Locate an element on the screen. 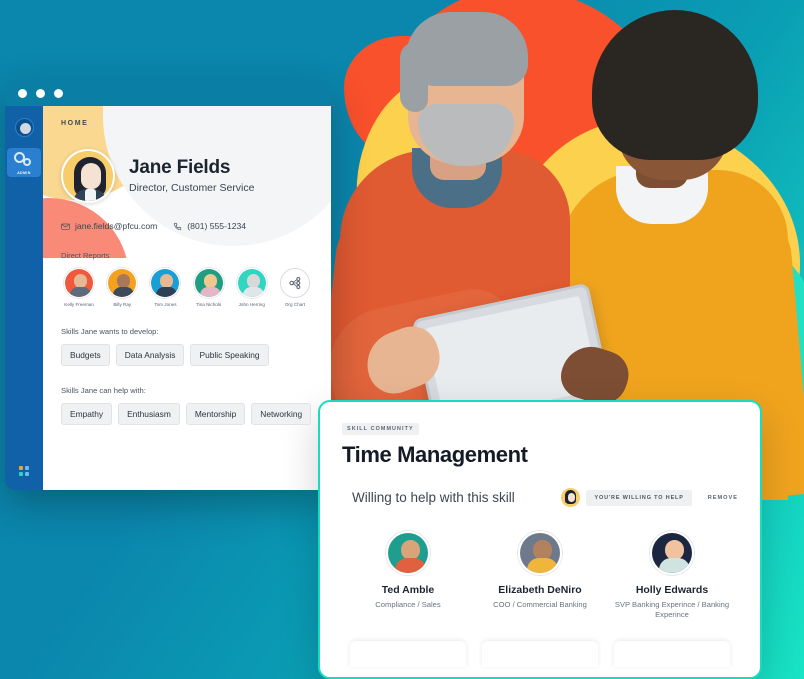 The width and height of the screenshot is (804, 679). helper-role: Compliance / Sales is located at coordinates (408, 604).